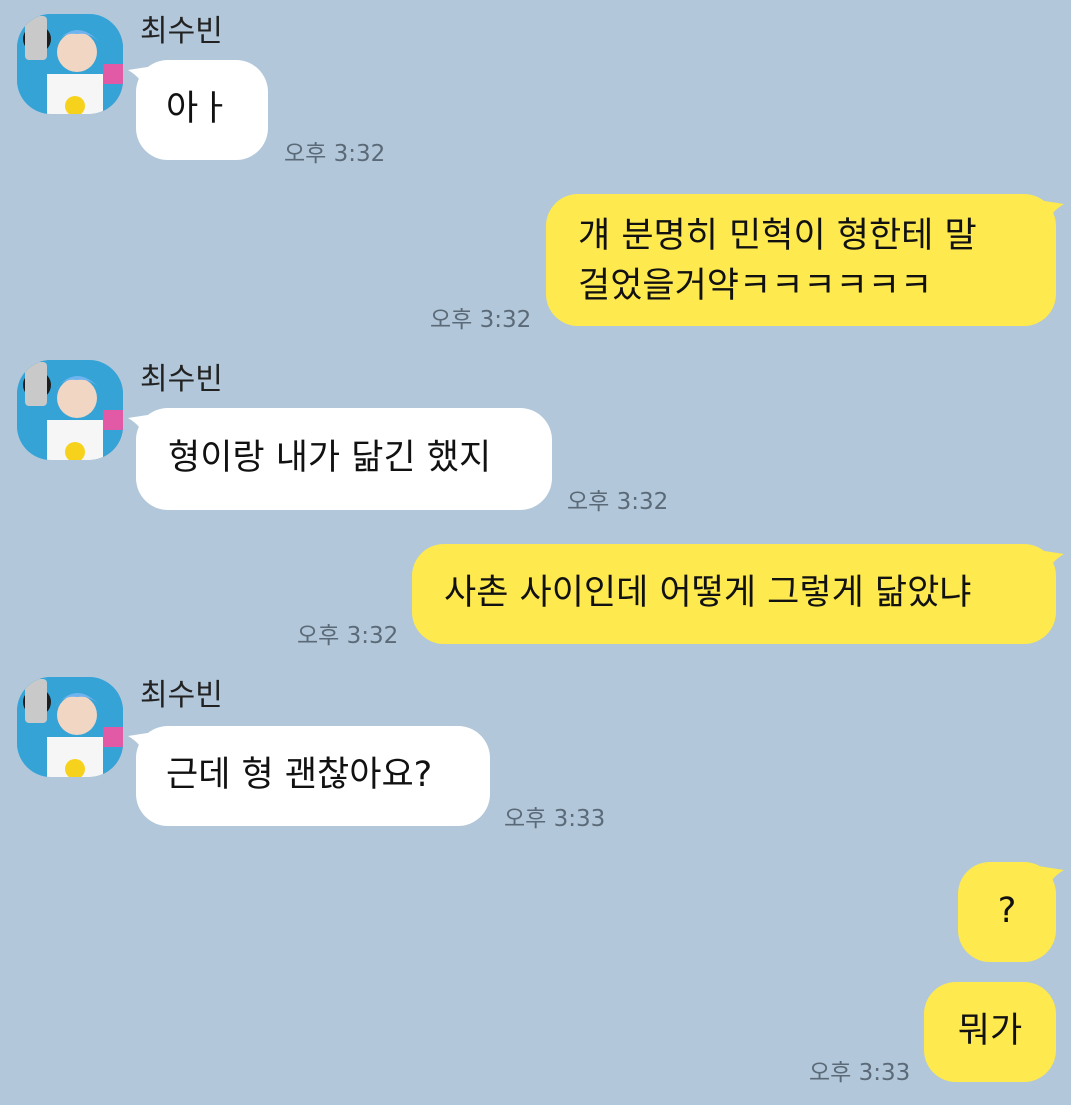 This screenshot has height=1105, width=1071. I want to click on message-bubble-incoming: 형이랑 내가 닮긴 했지, so click(344, 459).